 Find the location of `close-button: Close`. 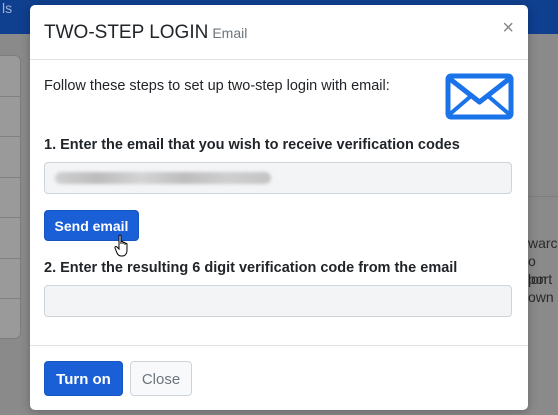

close-button: Close is located at coordinates (161, 378).